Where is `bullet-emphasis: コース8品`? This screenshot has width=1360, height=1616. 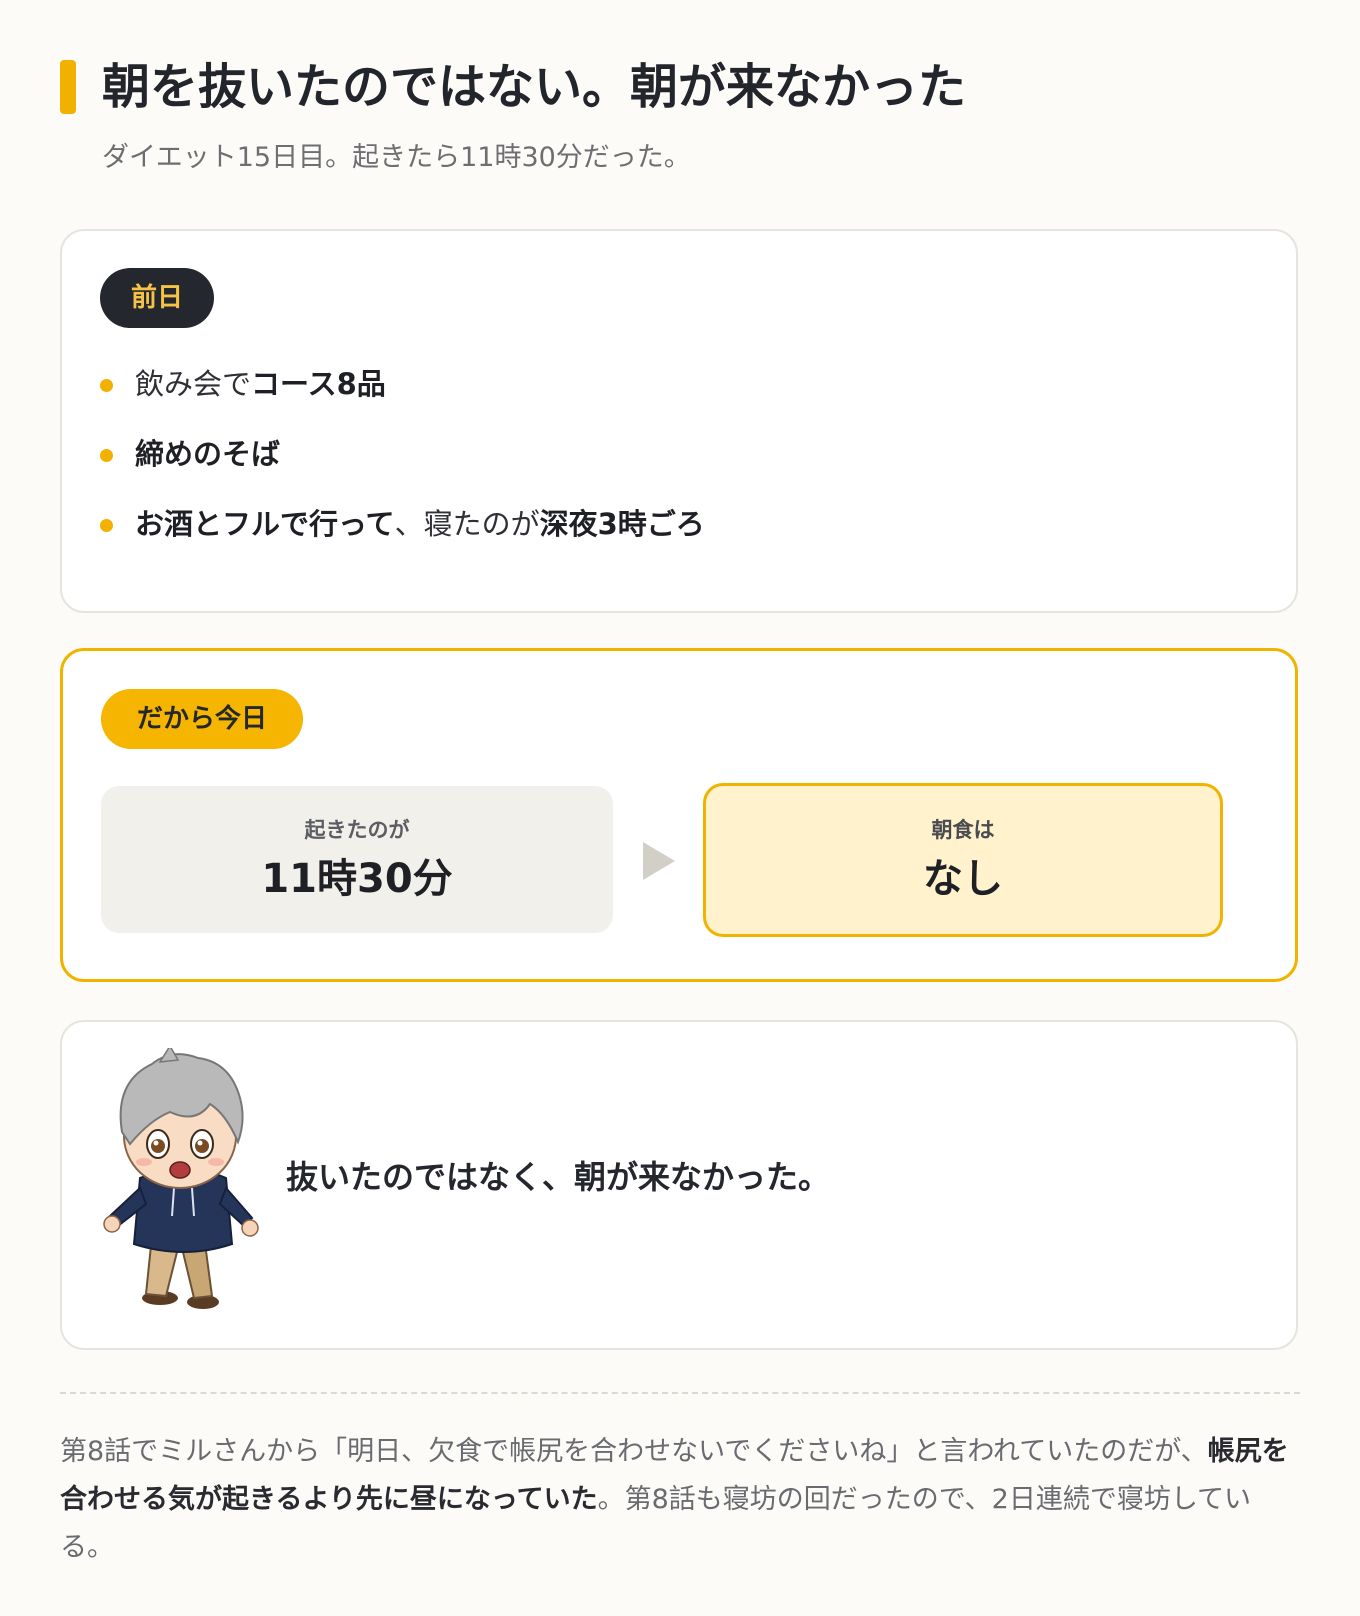
bullet-emphasis: コース8品 is located at coordinates (318, 384).